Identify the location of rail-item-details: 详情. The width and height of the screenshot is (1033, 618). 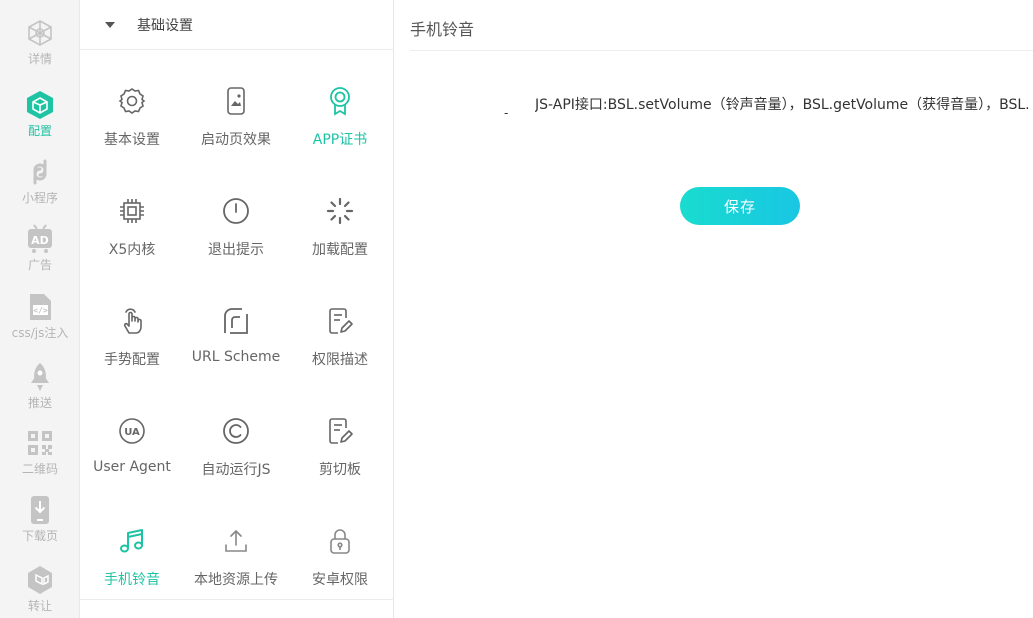
(40, 49).